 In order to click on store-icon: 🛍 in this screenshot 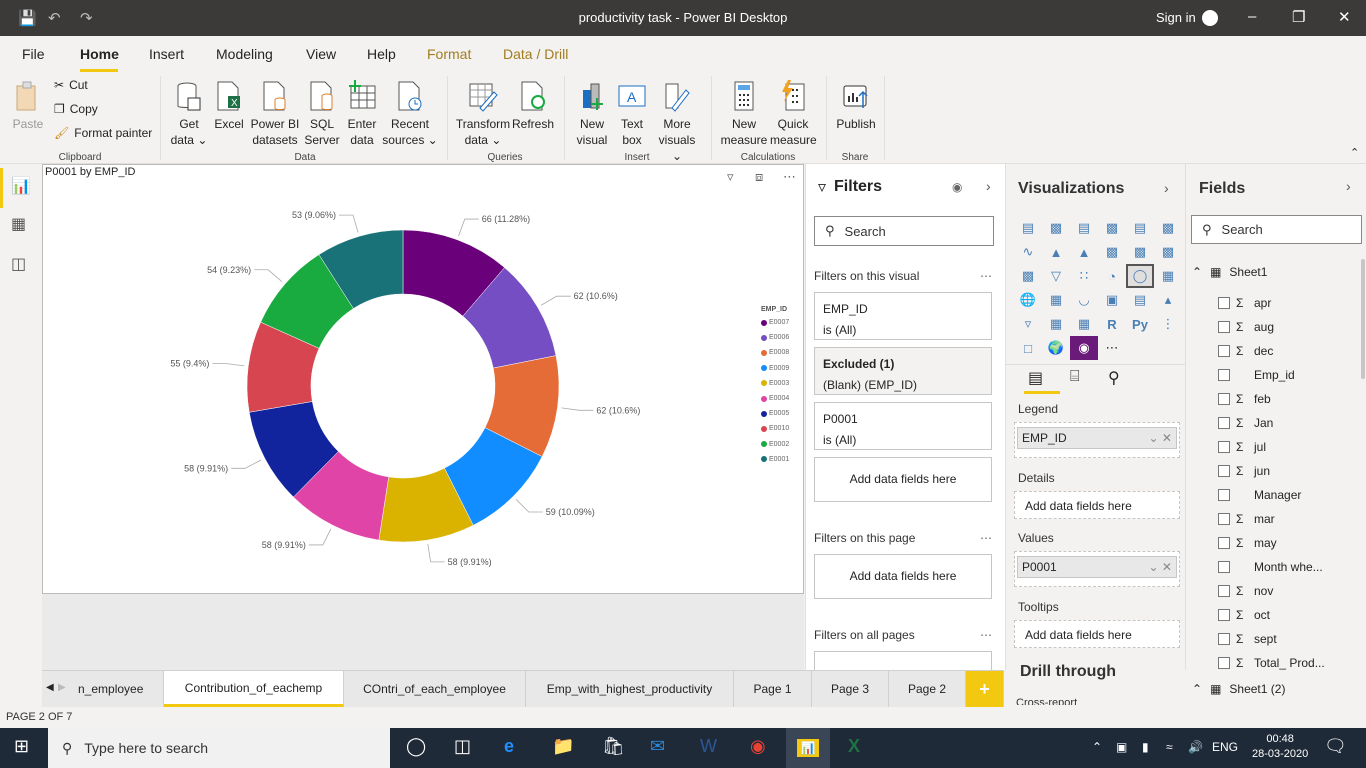, I will do `click(613, 746)`.